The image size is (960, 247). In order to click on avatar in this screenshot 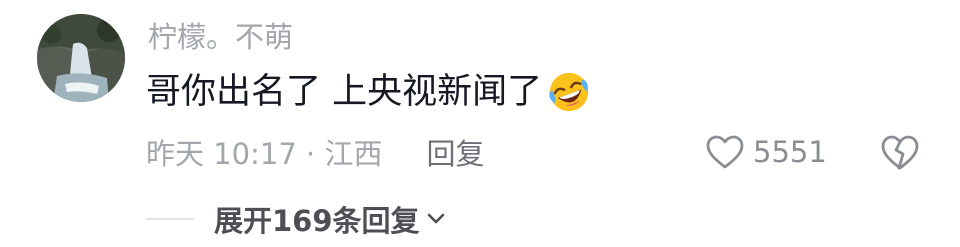, I will do `click(81, 58)`.